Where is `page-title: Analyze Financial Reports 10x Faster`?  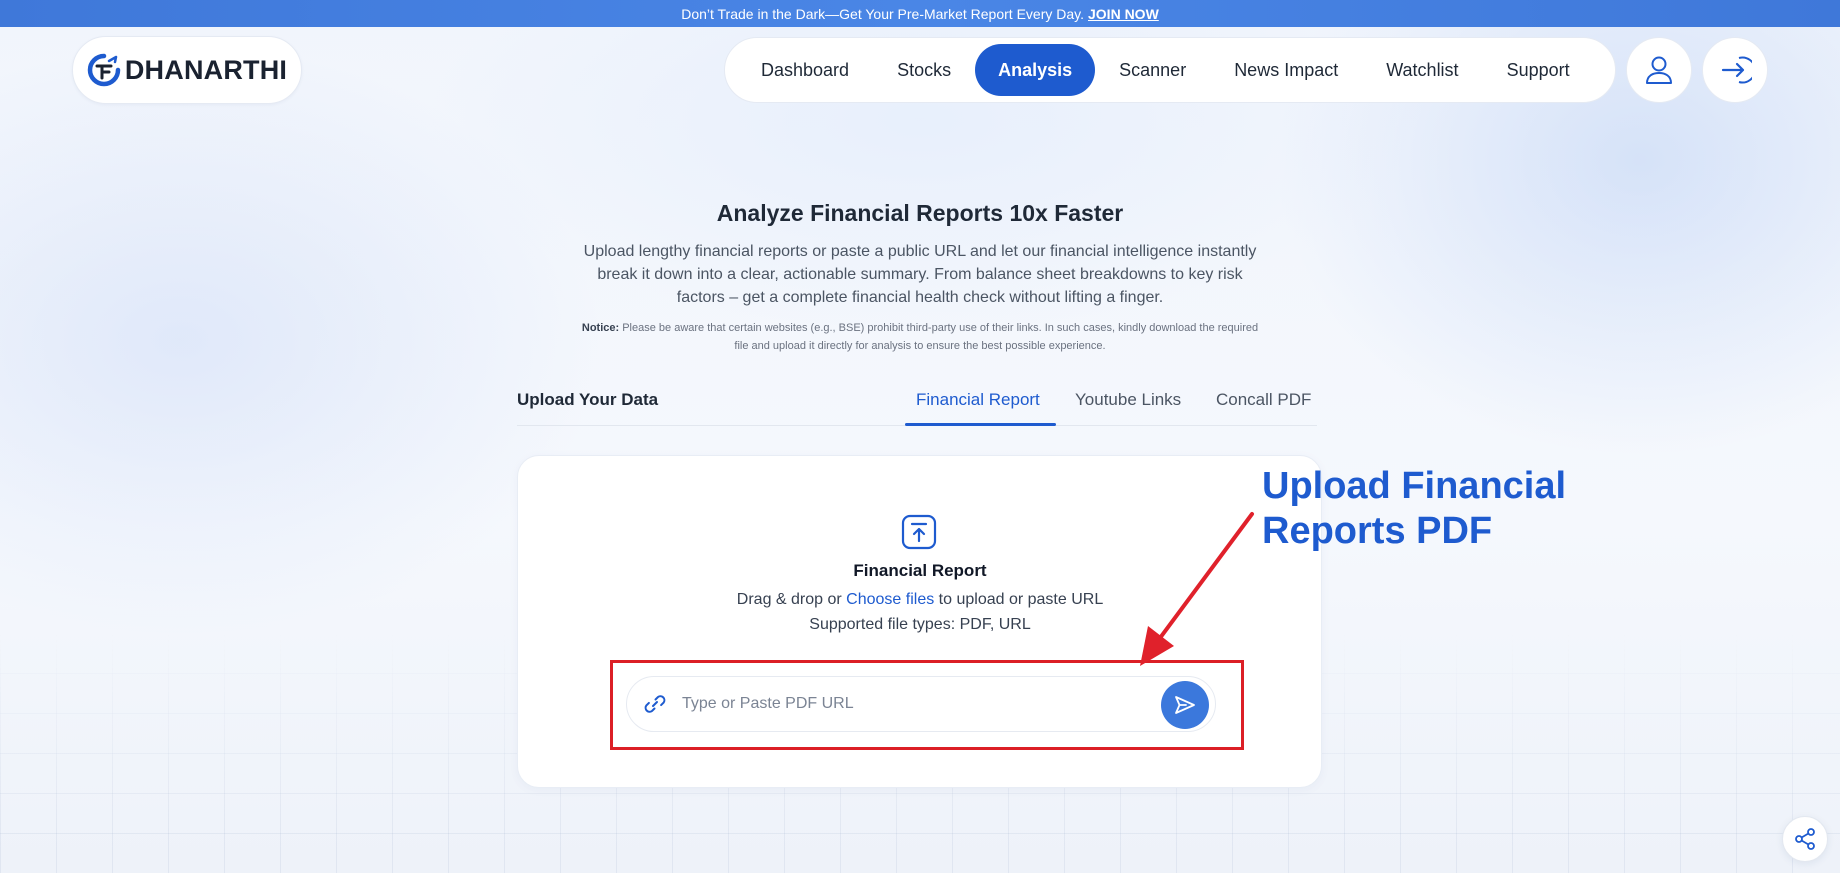
page-title: Analyze Financial Reports 10x Faster is located at coordinates (920, 213).